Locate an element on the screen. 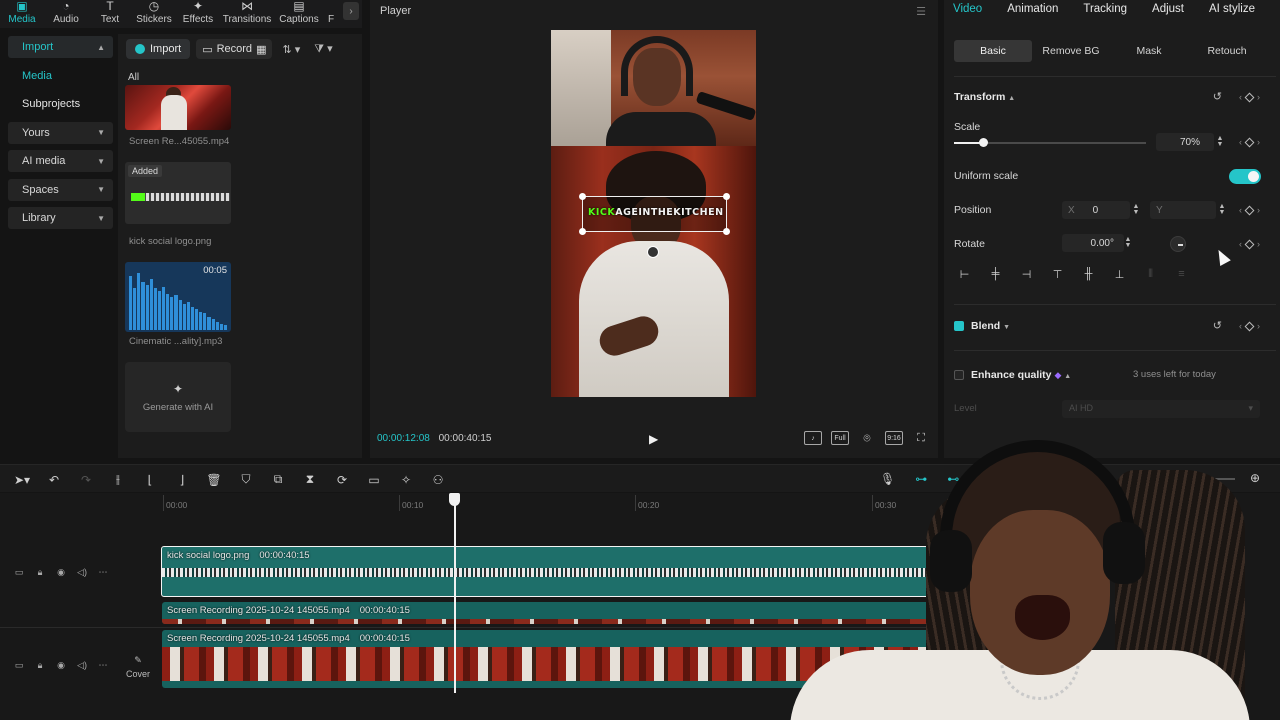 This screenshot has width=1280, height=720. nav-ai-media: AI media ▼ is located at coordinates (60, 161).